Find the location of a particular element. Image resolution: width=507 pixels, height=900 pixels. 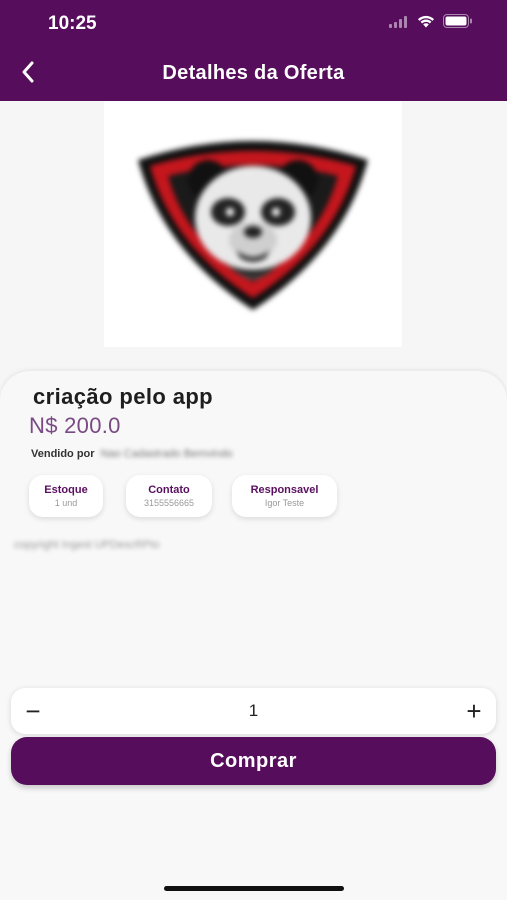

quantity-stepper: − 1 + is located at coordinates (253, 711).